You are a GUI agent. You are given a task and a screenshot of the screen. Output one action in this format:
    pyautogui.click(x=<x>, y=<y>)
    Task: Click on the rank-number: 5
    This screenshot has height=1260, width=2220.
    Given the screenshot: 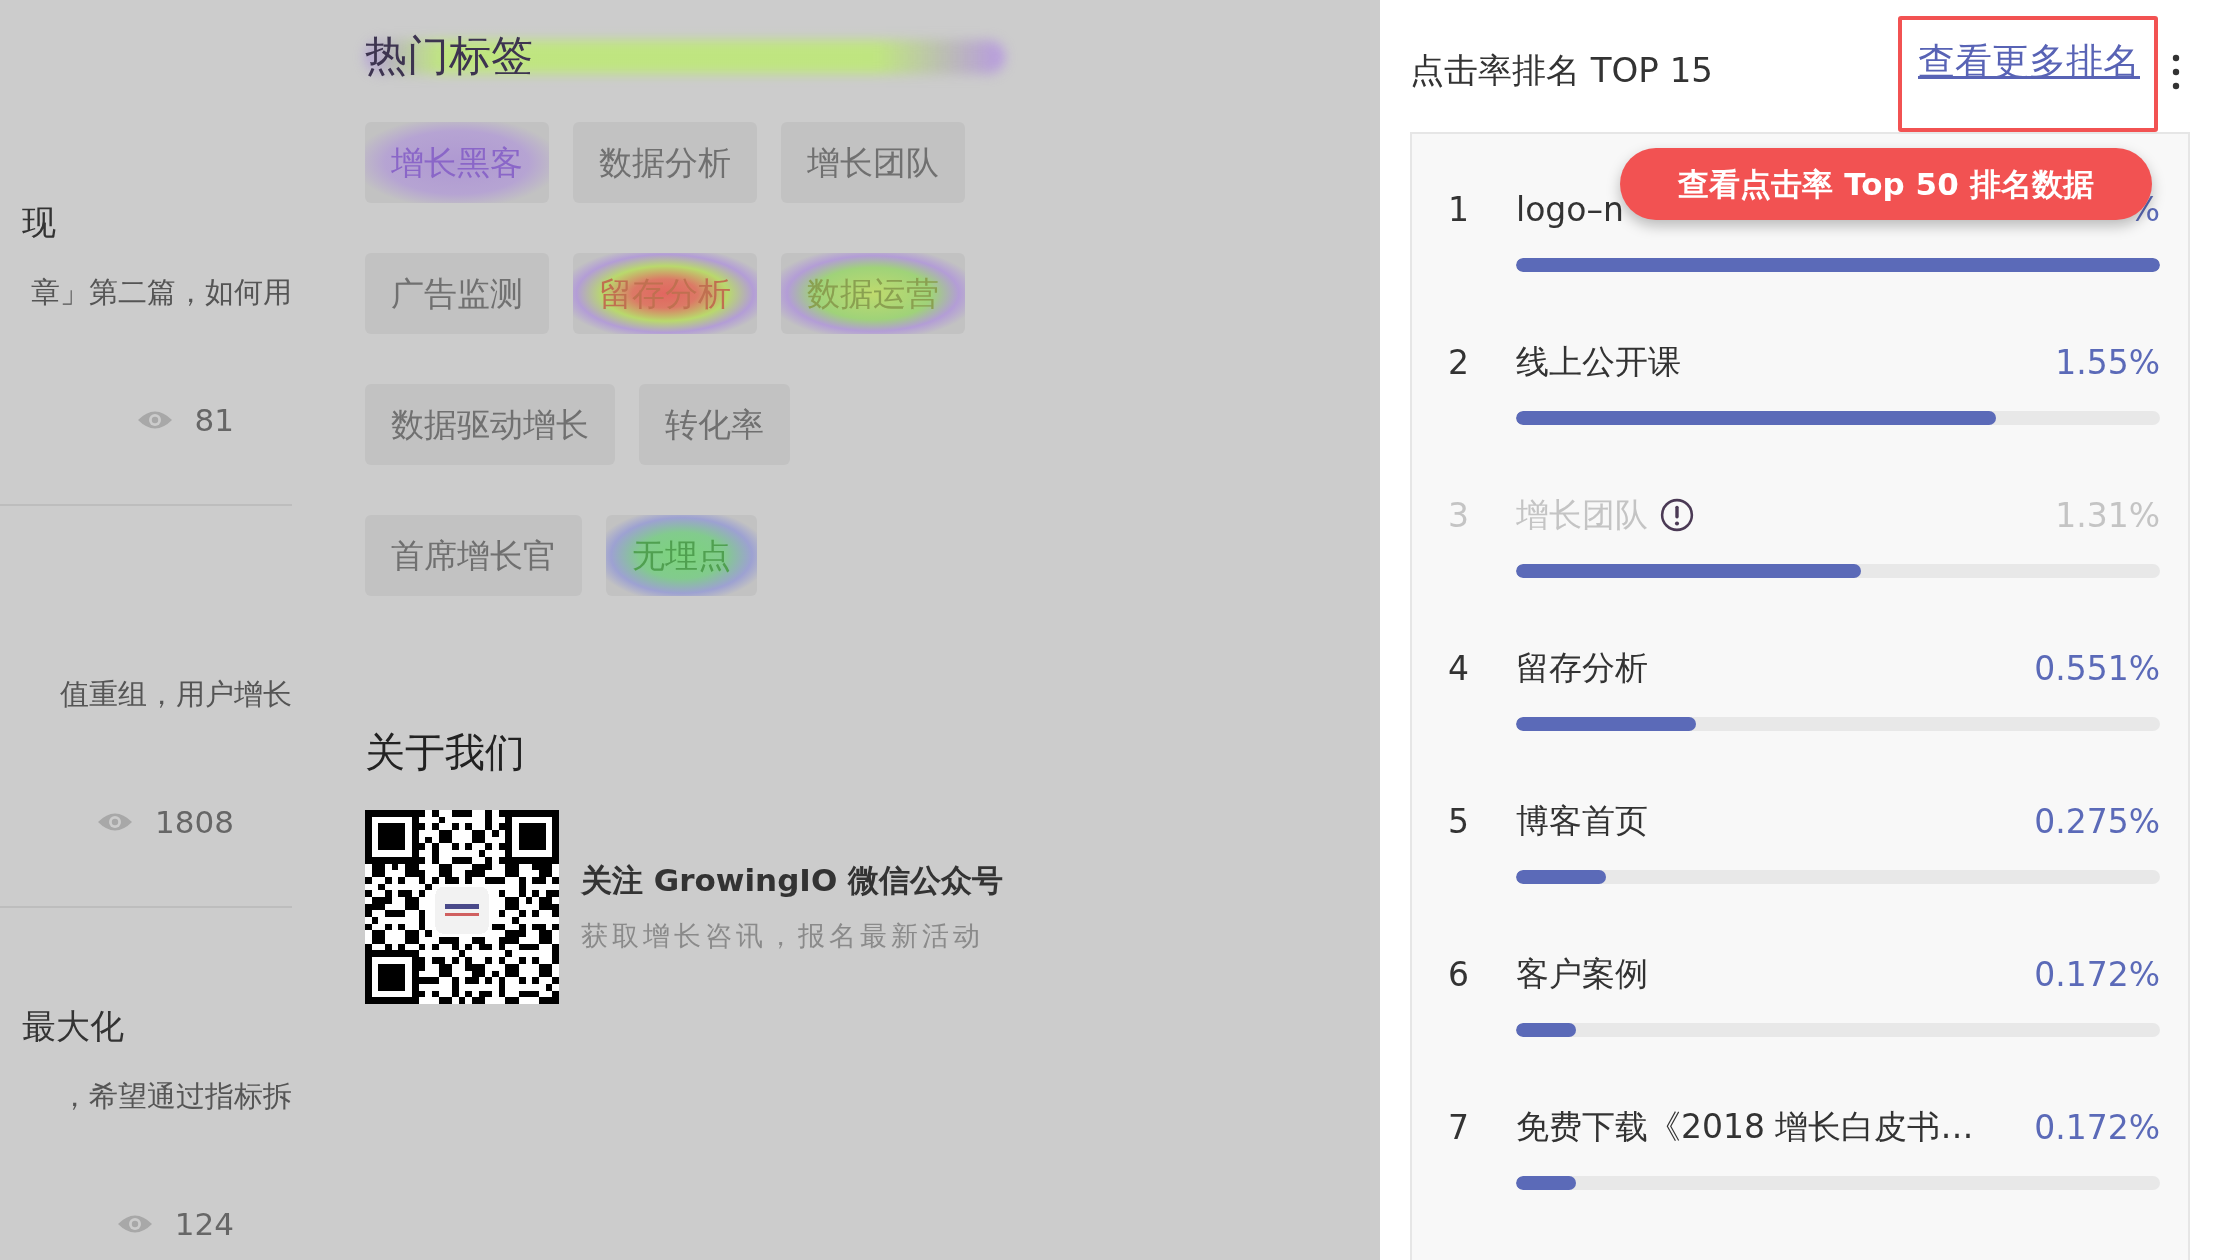 What is the action you would take?
    pyautogui.click(x=1459, y=821)
    